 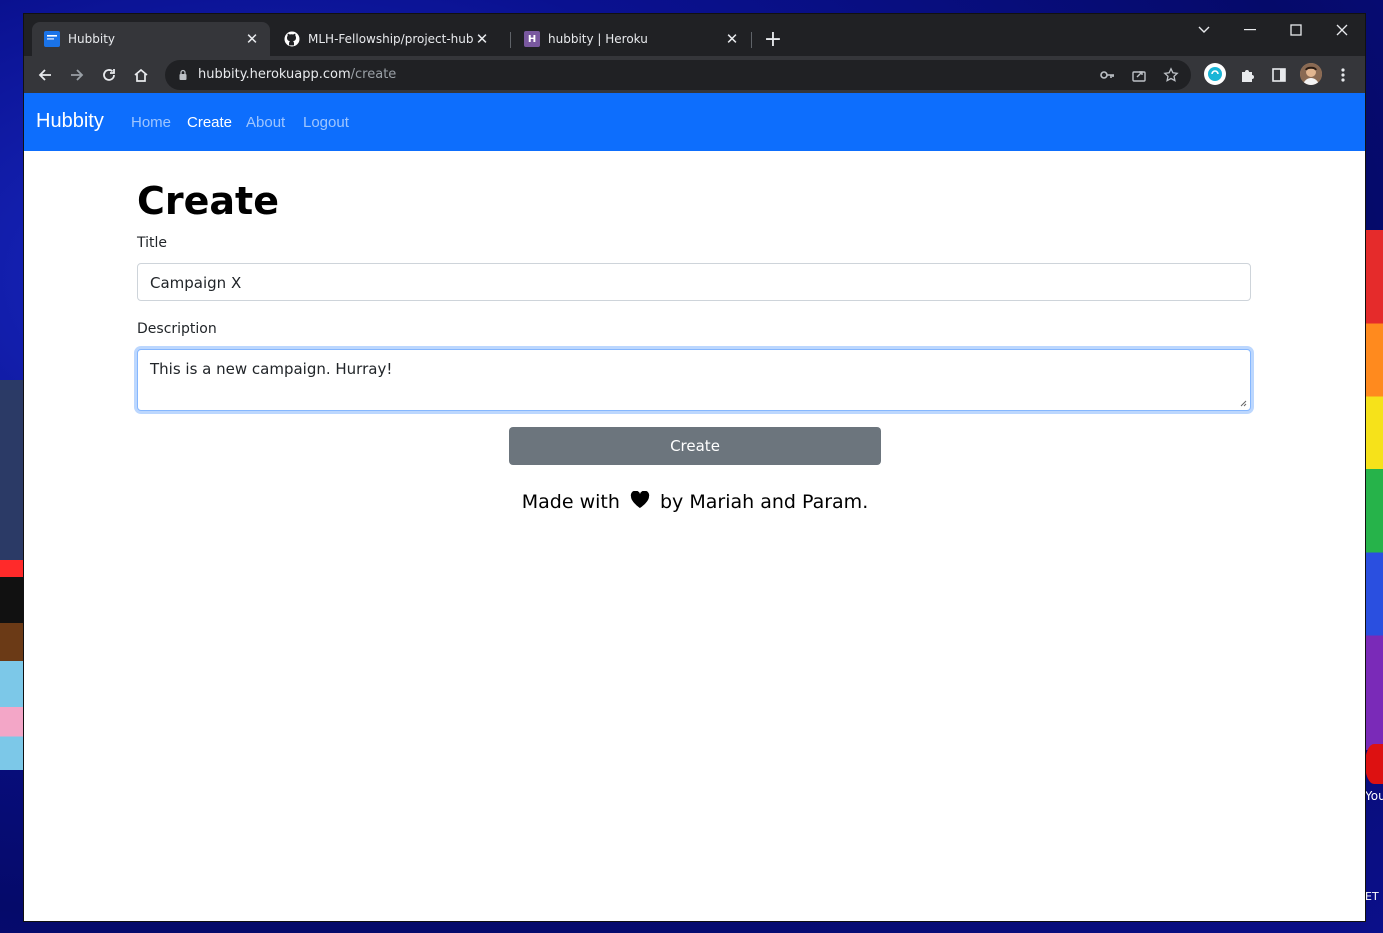 What do you see at coordinates (92, 39) in the screenshot?
I see `tab-title: Hubbity` at bounding box center [92, 39].